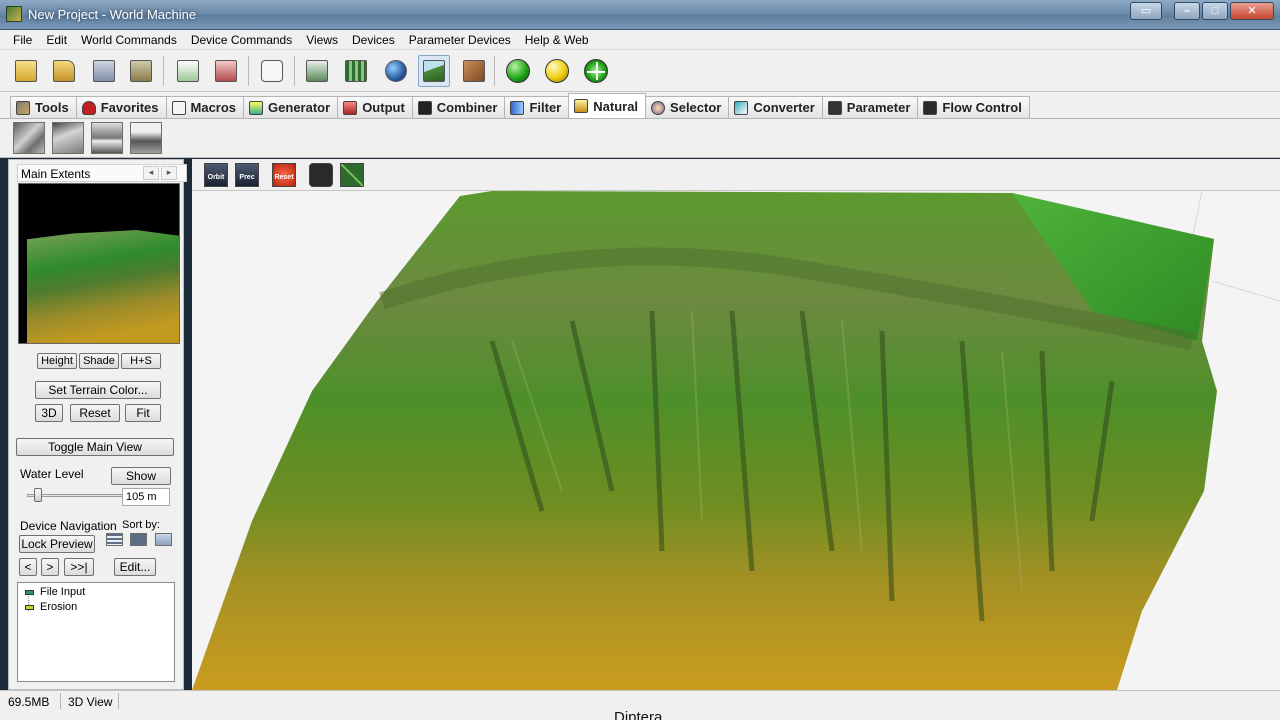 The image size is (1280, 720). What do you see at coordinates (321, 175) in the screenshot?
I see `camera-icon` at bounding box center [321, 175].